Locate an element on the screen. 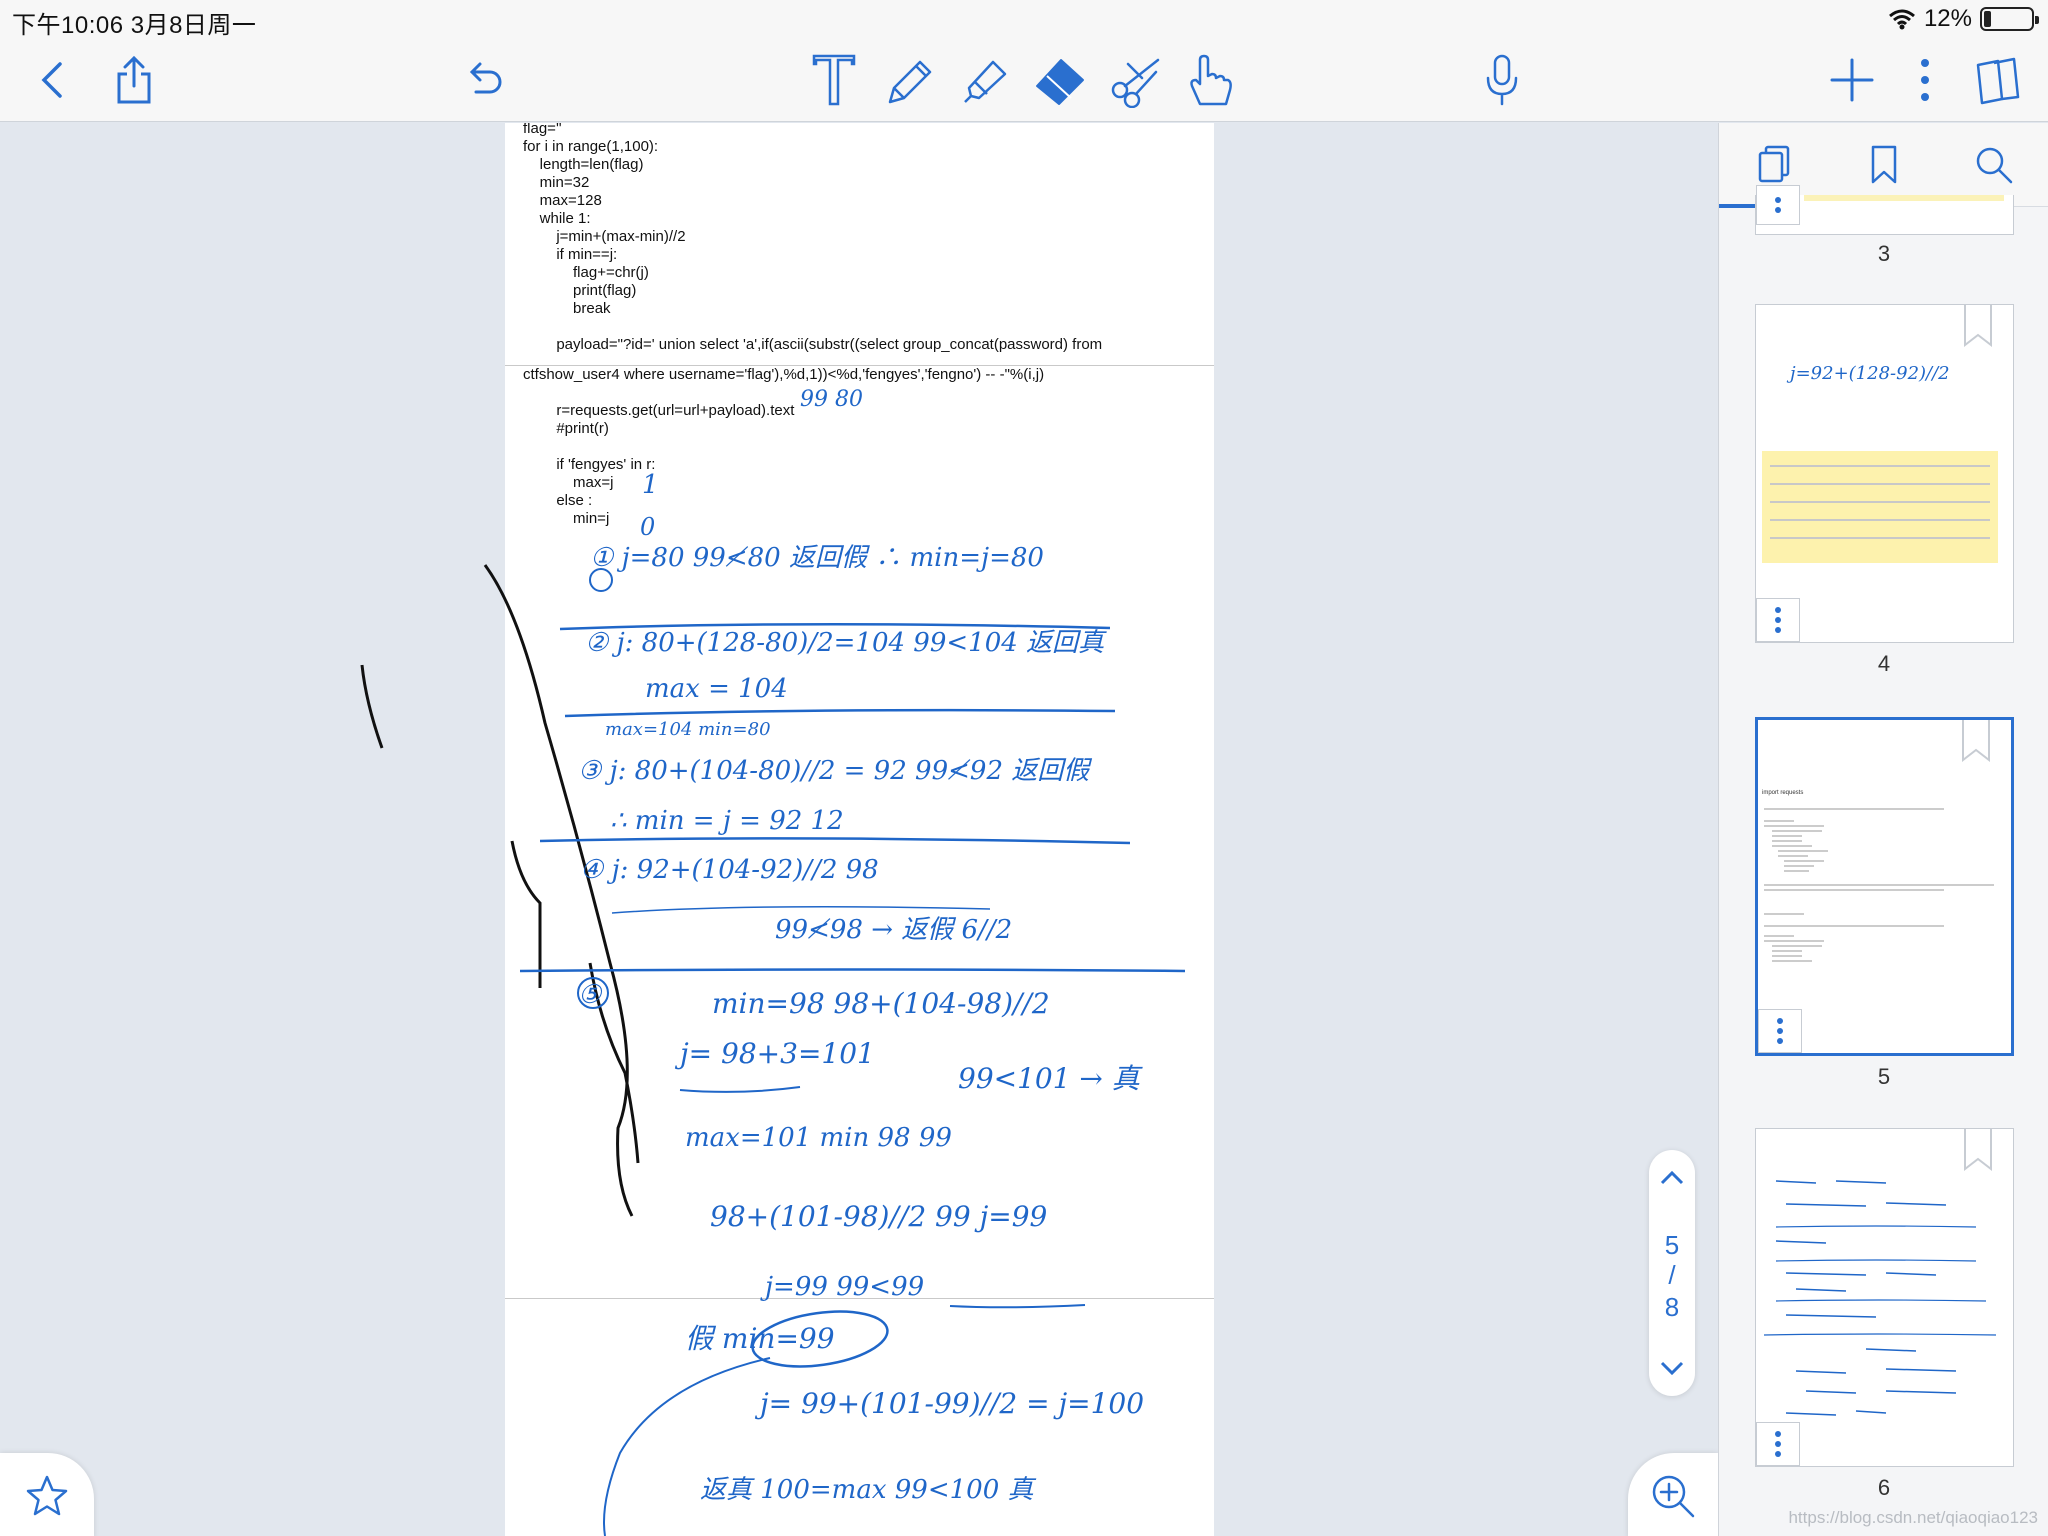 This screenshot has width=2048, height=1536. handwritten-note: min=98 98+(104-98)//2 is located at coordinates (881, 1003).